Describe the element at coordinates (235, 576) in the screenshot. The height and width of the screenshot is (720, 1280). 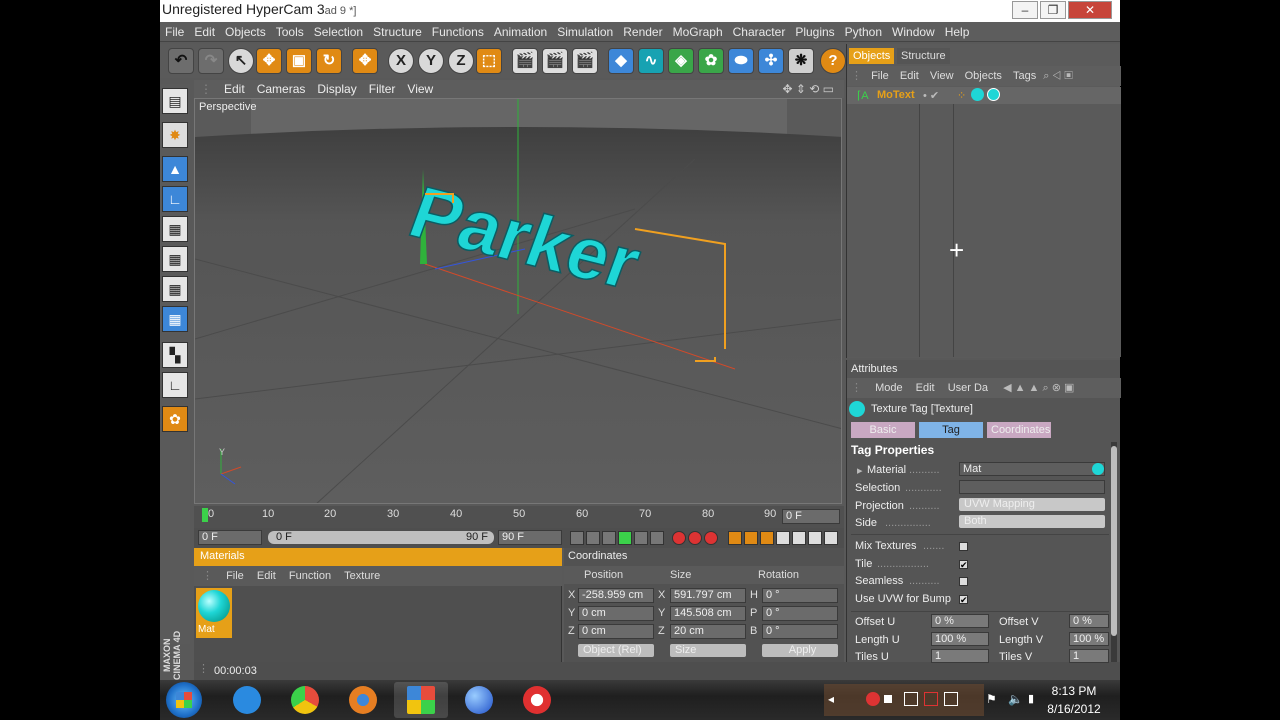
I see `materials-menu-file: File` at that location.